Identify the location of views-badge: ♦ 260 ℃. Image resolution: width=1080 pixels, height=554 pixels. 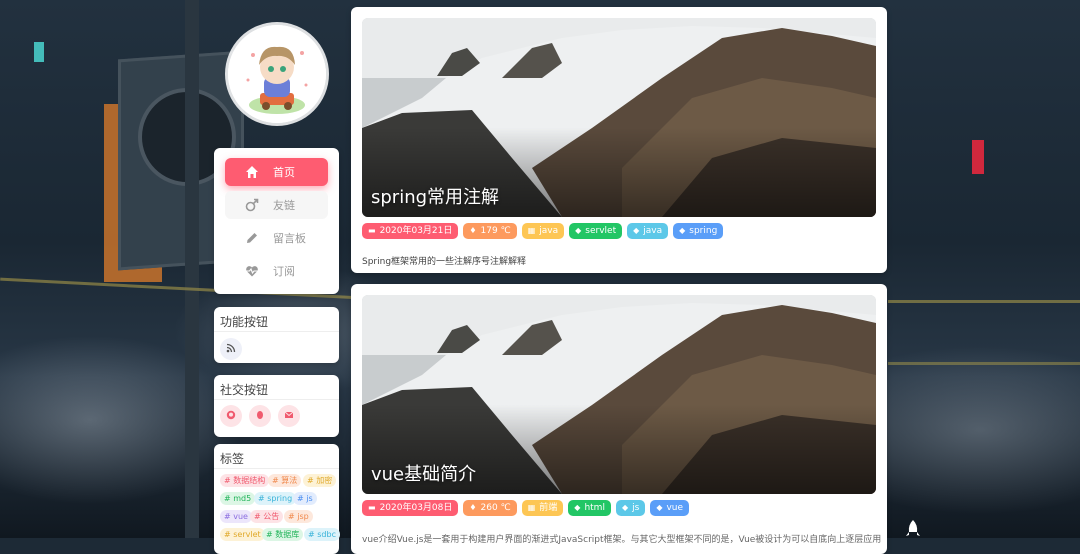
(490, 508).